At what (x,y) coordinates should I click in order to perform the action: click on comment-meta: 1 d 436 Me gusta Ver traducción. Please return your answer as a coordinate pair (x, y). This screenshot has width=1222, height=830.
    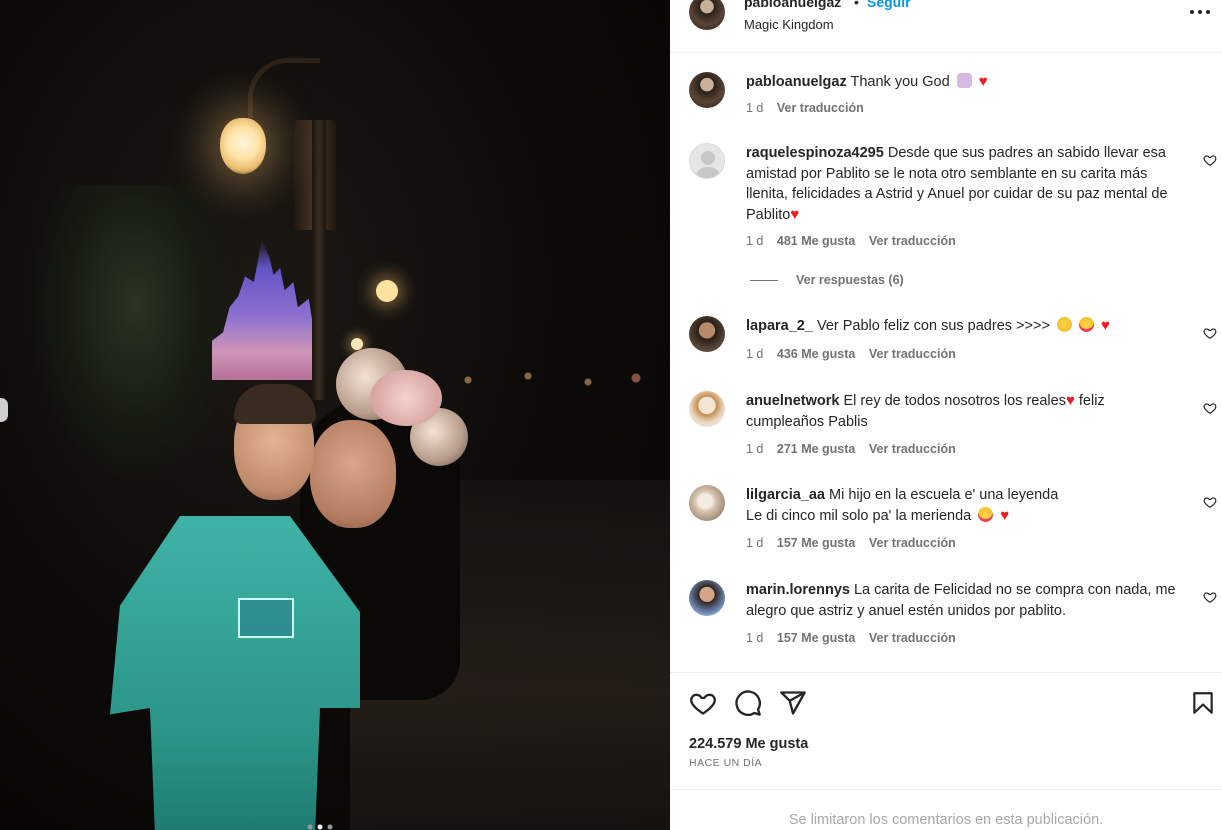
    Looking at the image, I should click on (856, 354).